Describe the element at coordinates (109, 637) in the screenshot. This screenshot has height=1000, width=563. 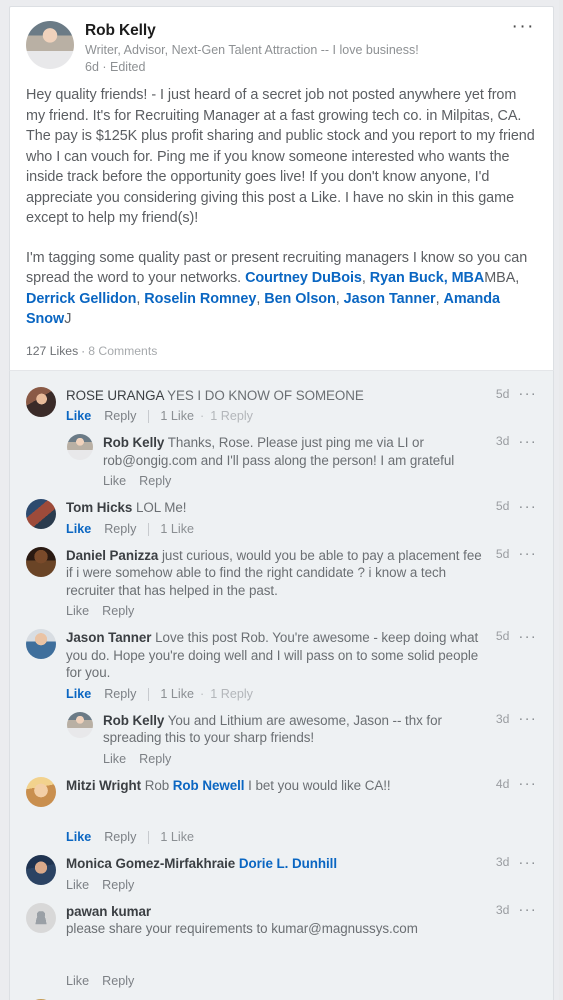
I see `comment-author-name: Jason Tanner` at that location.